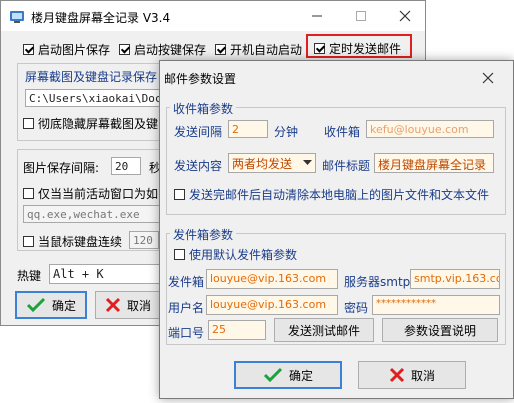  I want to click on send-group-title: 发件箱参数, so click(203, 234).